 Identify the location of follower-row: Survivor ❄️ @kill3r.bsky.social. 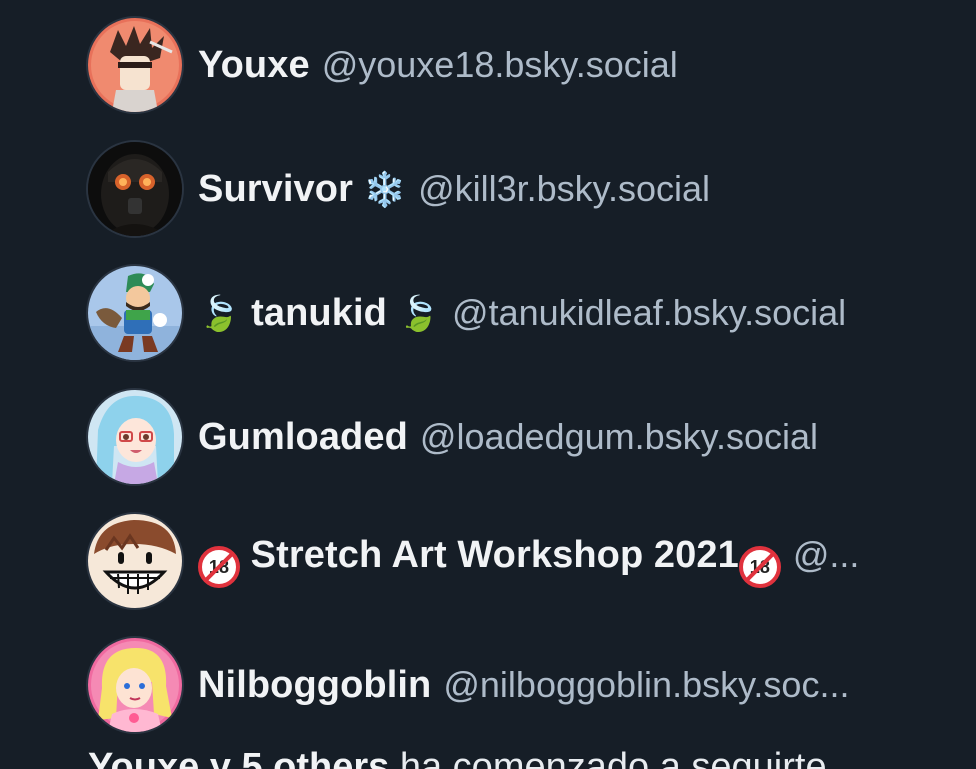
(511, 189).